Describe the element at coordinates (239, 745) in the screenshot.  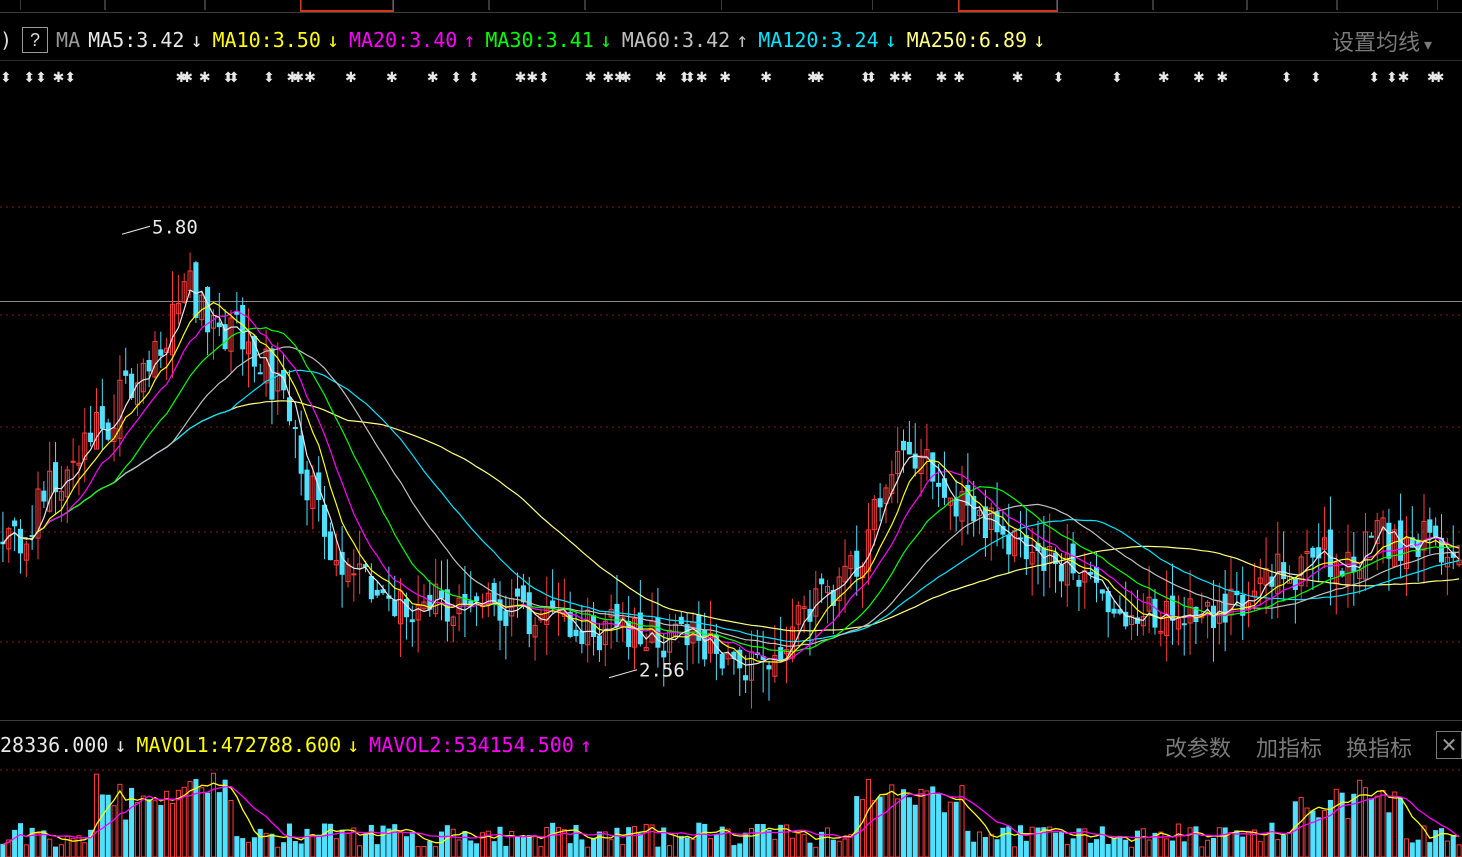
I see `vol-legend-text: MAVOL1:472788.600` at that location.